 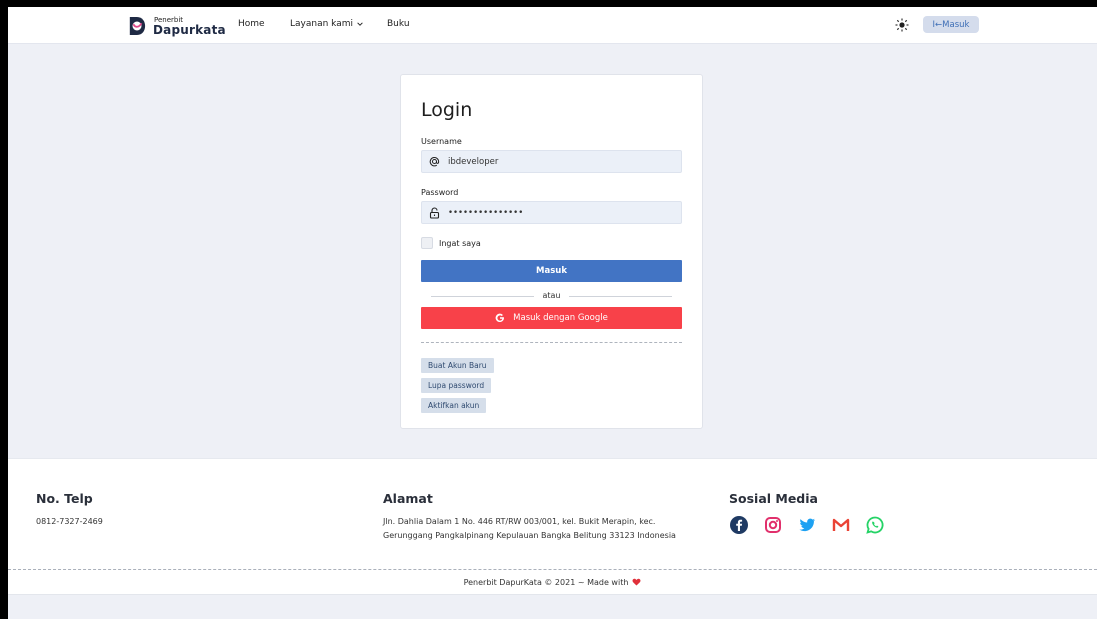 What do you see at coordinates (558, 212) in the screenshot?
I see `password-input` at bounding box center [558, 212].